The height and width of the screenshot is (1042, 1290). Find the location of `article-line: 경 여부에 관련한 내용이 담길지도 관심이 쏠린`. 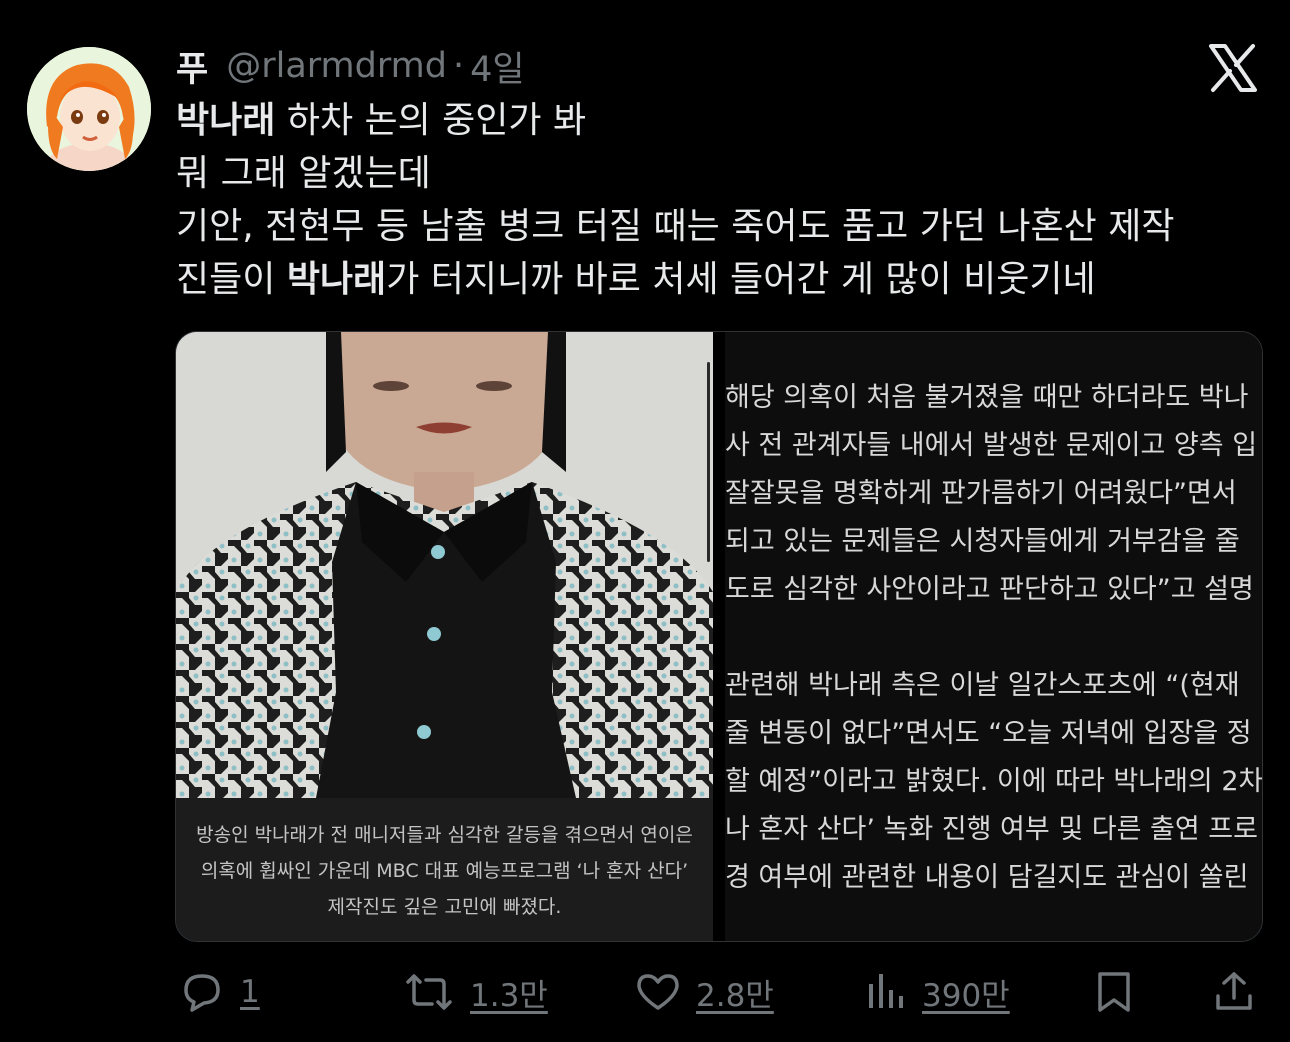

article-line: 경 여부에 관련한 내용이 담길지도 관심이 쏠린 is located at coordinates (987, 877).